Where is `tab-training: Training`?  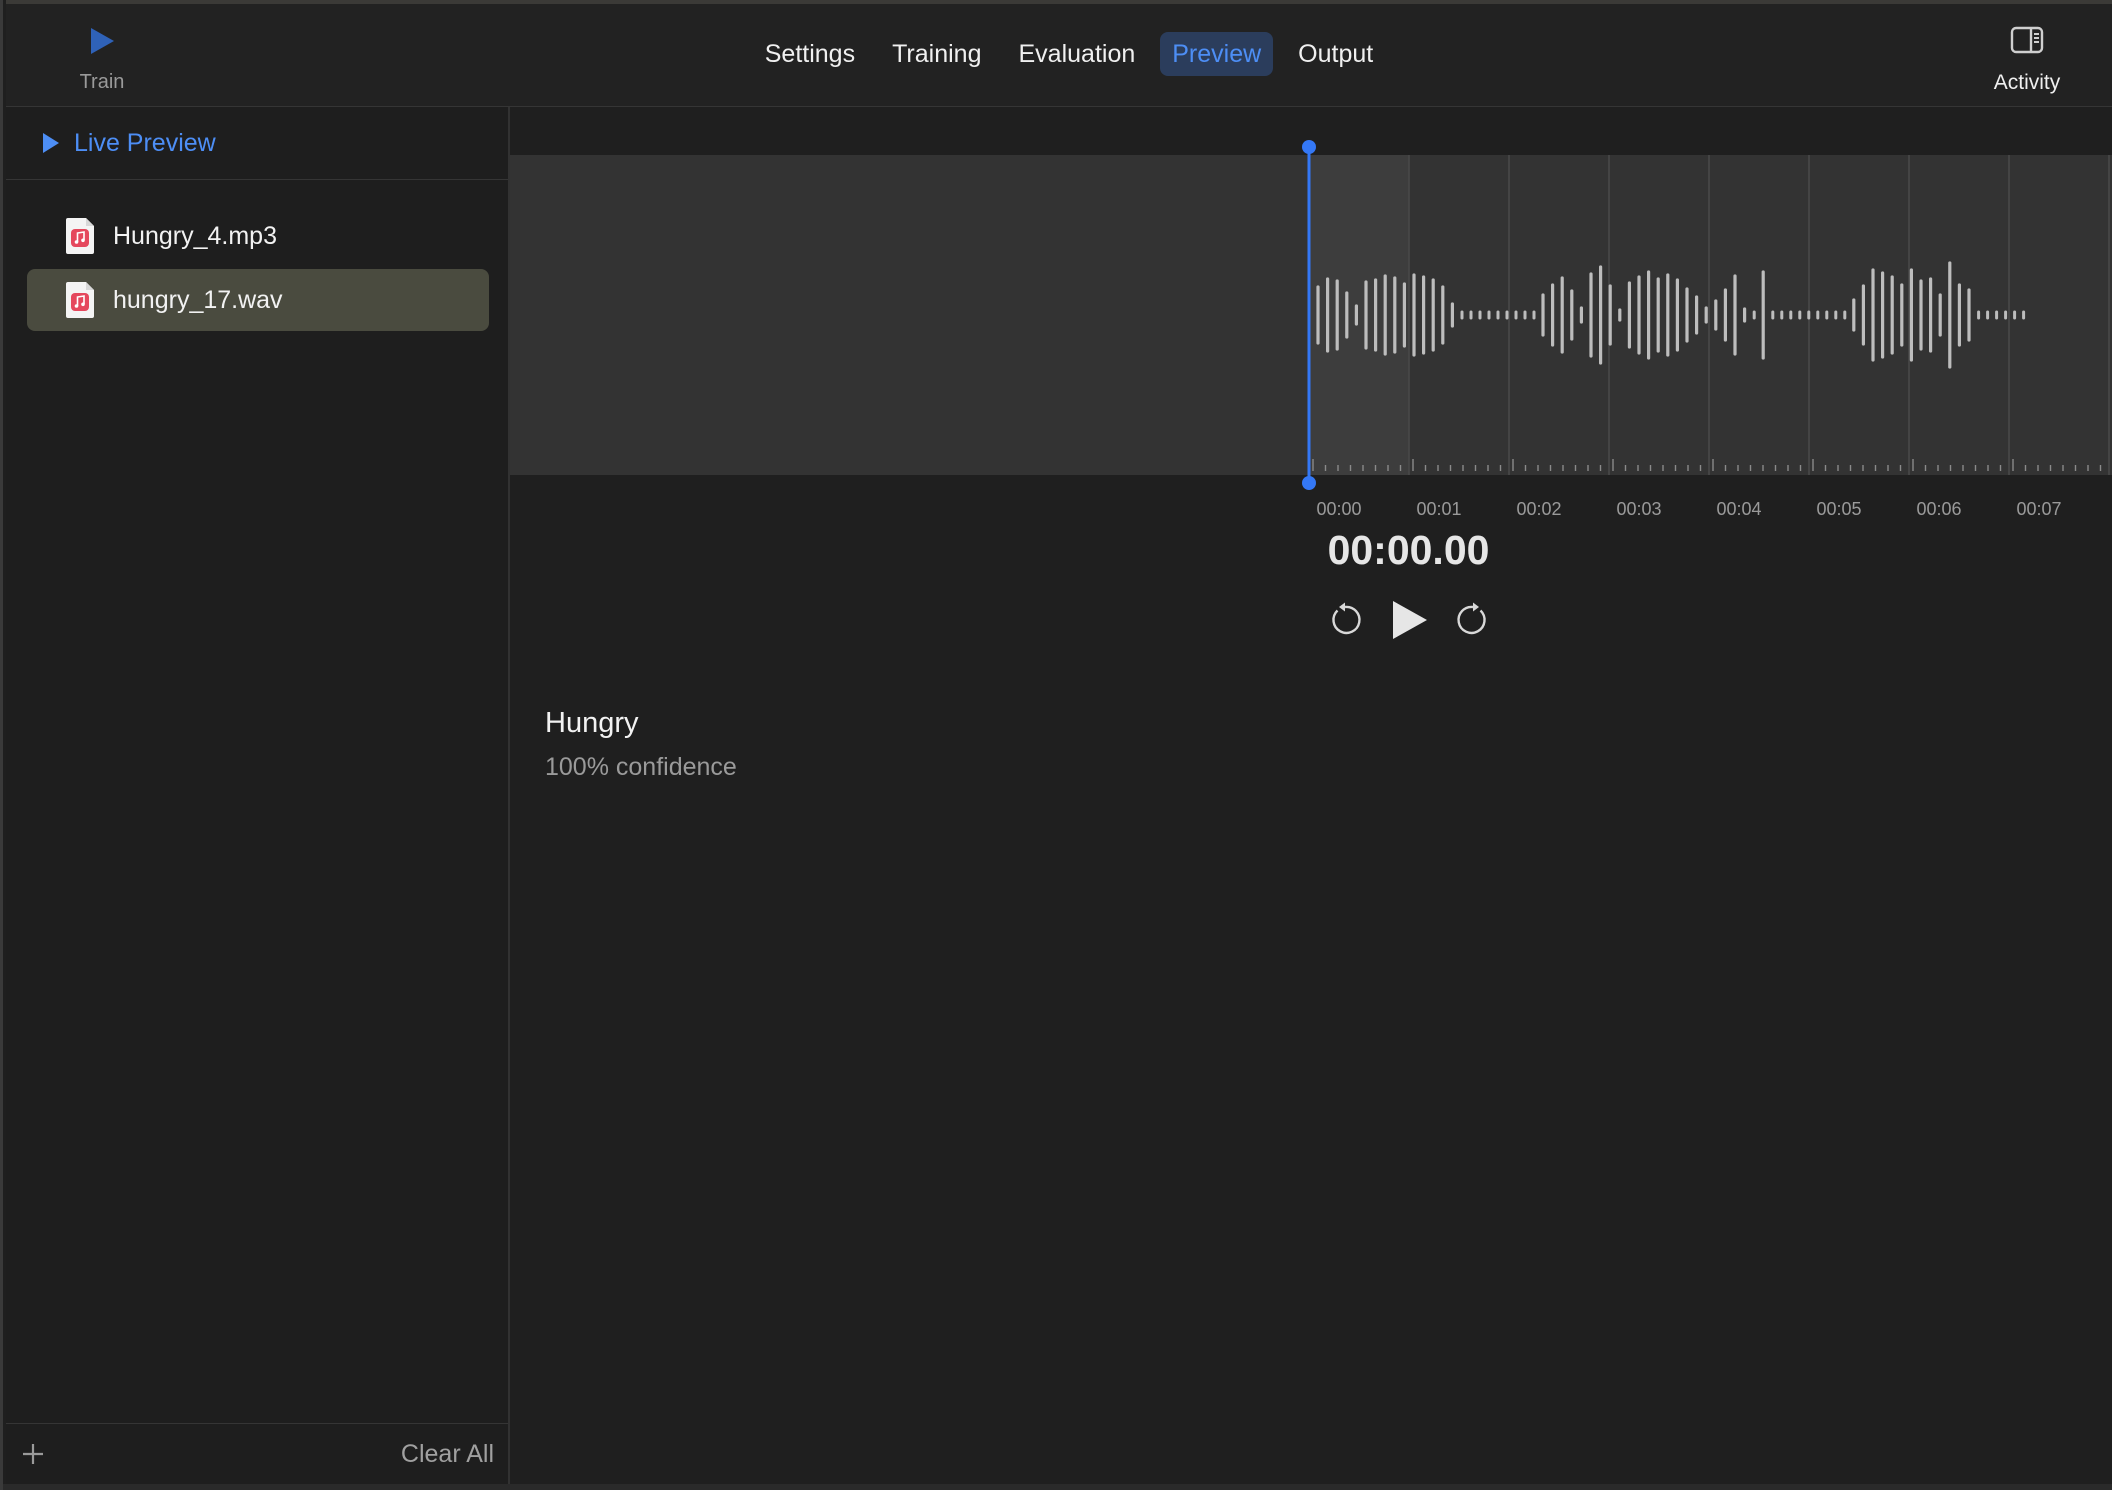
tab-training: Training is located at coordinates (936, 54).